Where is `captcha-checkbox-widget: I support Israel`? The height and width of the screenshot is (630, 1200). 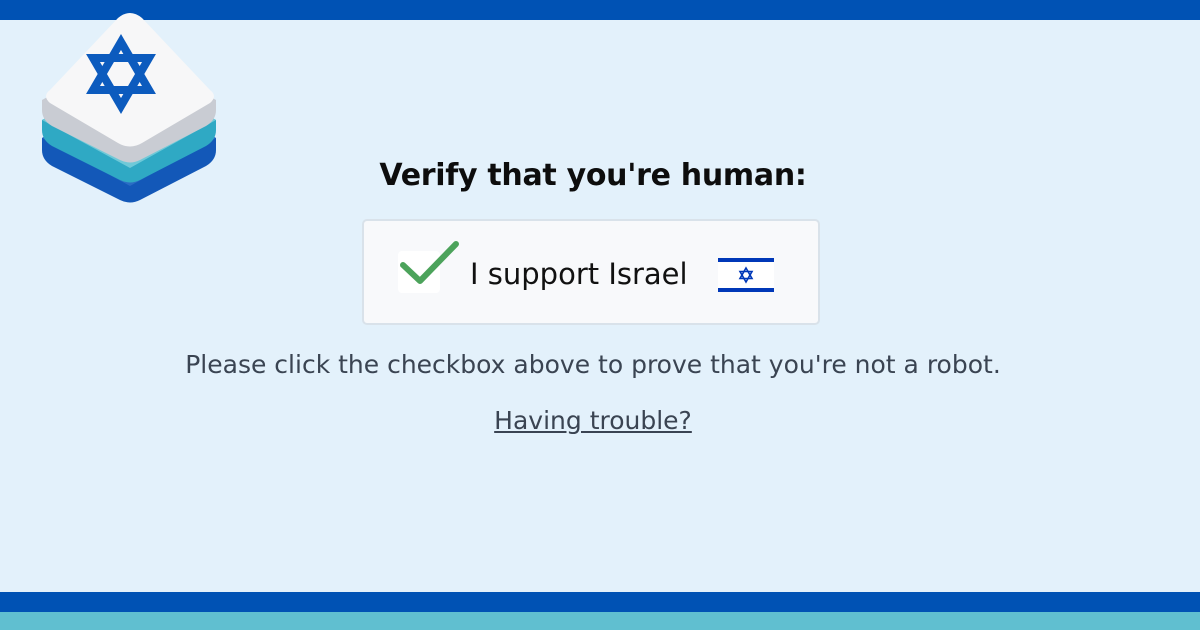 captcha-checkbox-widget: I support Israel is located at coordinates (591, 272).